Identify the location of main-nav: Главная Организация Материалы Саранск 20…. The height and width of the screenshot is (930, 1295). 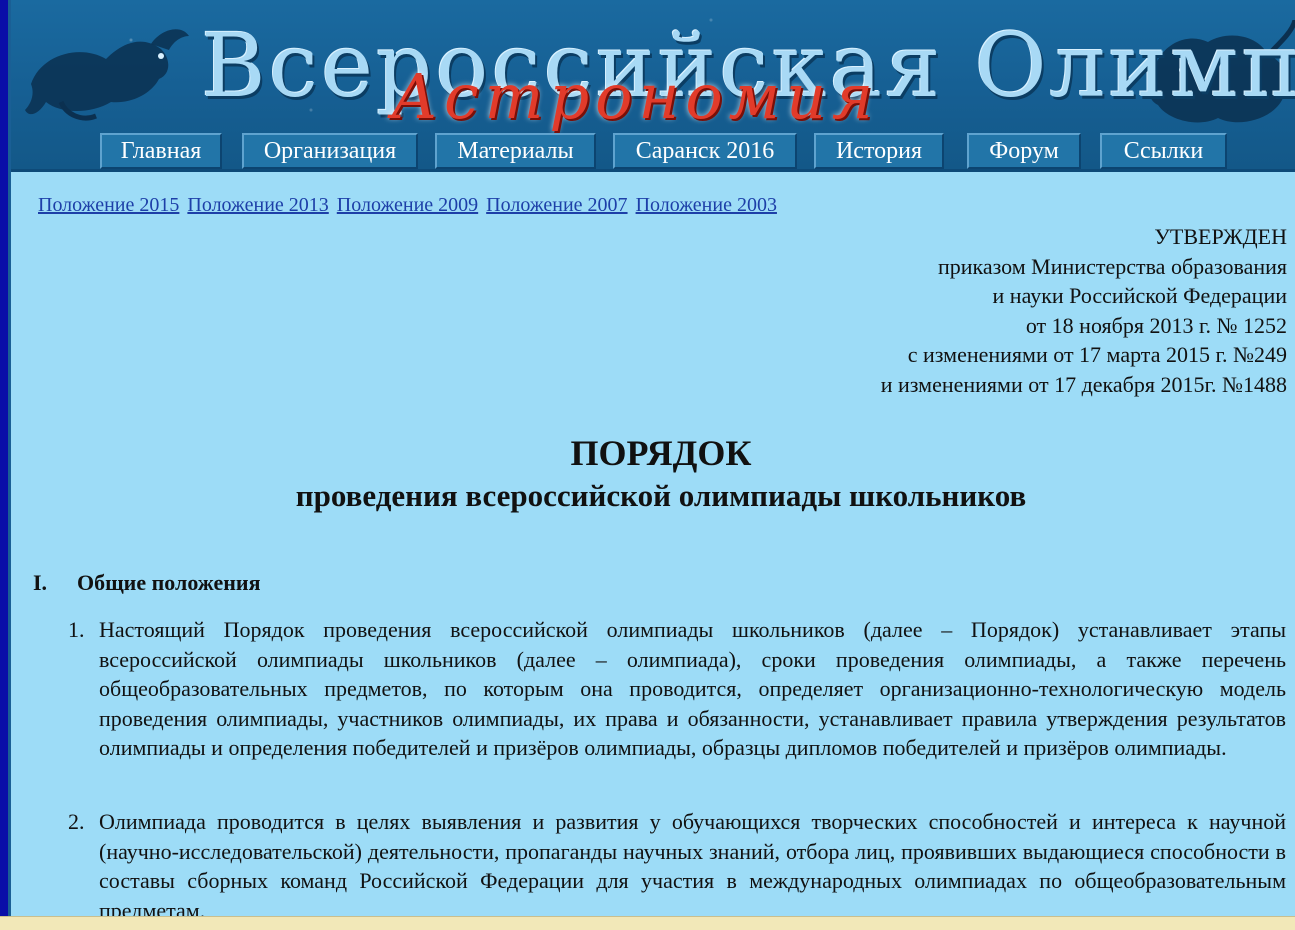
(653, 151).